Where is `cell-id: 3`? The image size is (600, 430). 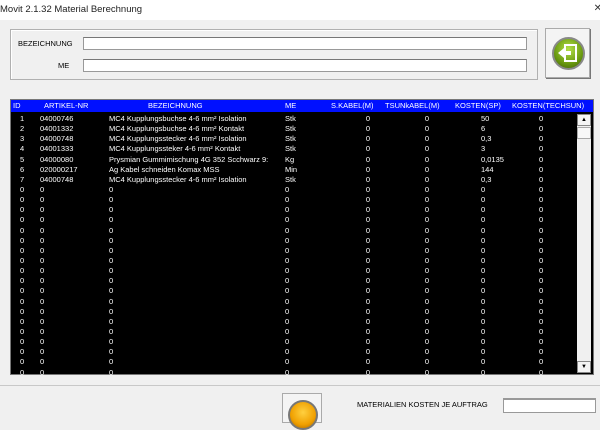 cell-id: 3 is located at coordinates (22, 139).